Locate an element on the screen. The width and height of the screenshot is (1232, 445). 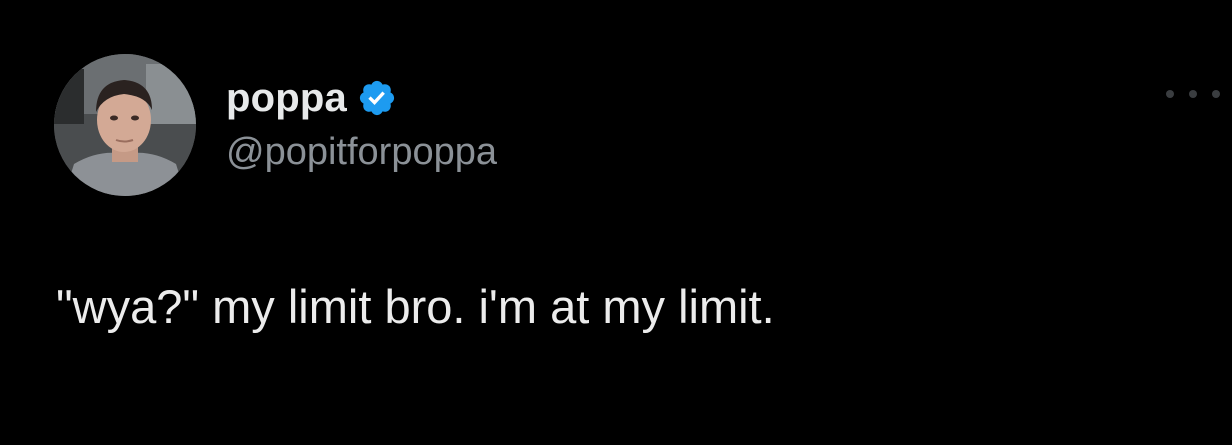
tweet-text: "wya?" my limit bro. i'm at my limit. is located at coordinates (415, 306).